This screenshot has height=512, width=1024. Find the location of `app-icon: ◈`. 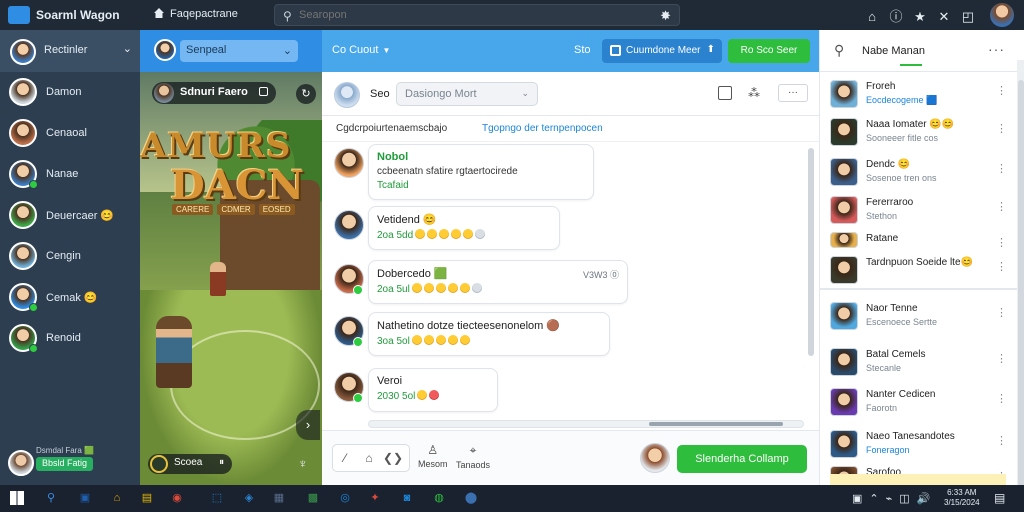

app-icon: ◈ is located at coordinates (249, 498).